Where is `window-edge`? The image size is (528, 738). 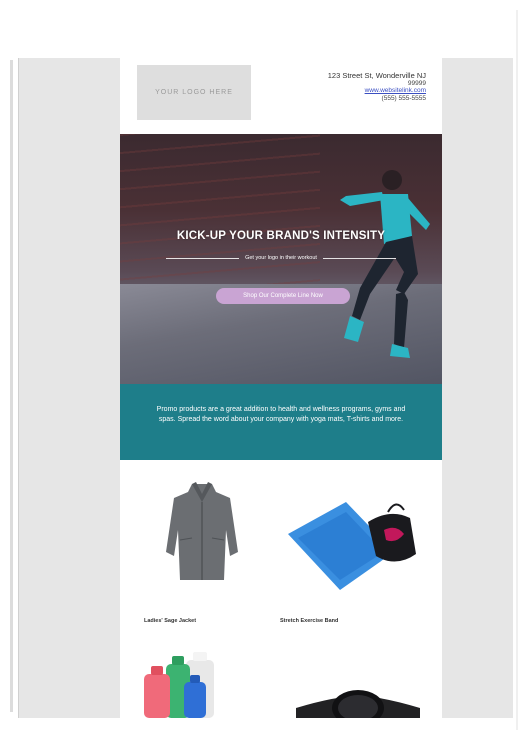 window-edge is located at coordinates (517, 370).